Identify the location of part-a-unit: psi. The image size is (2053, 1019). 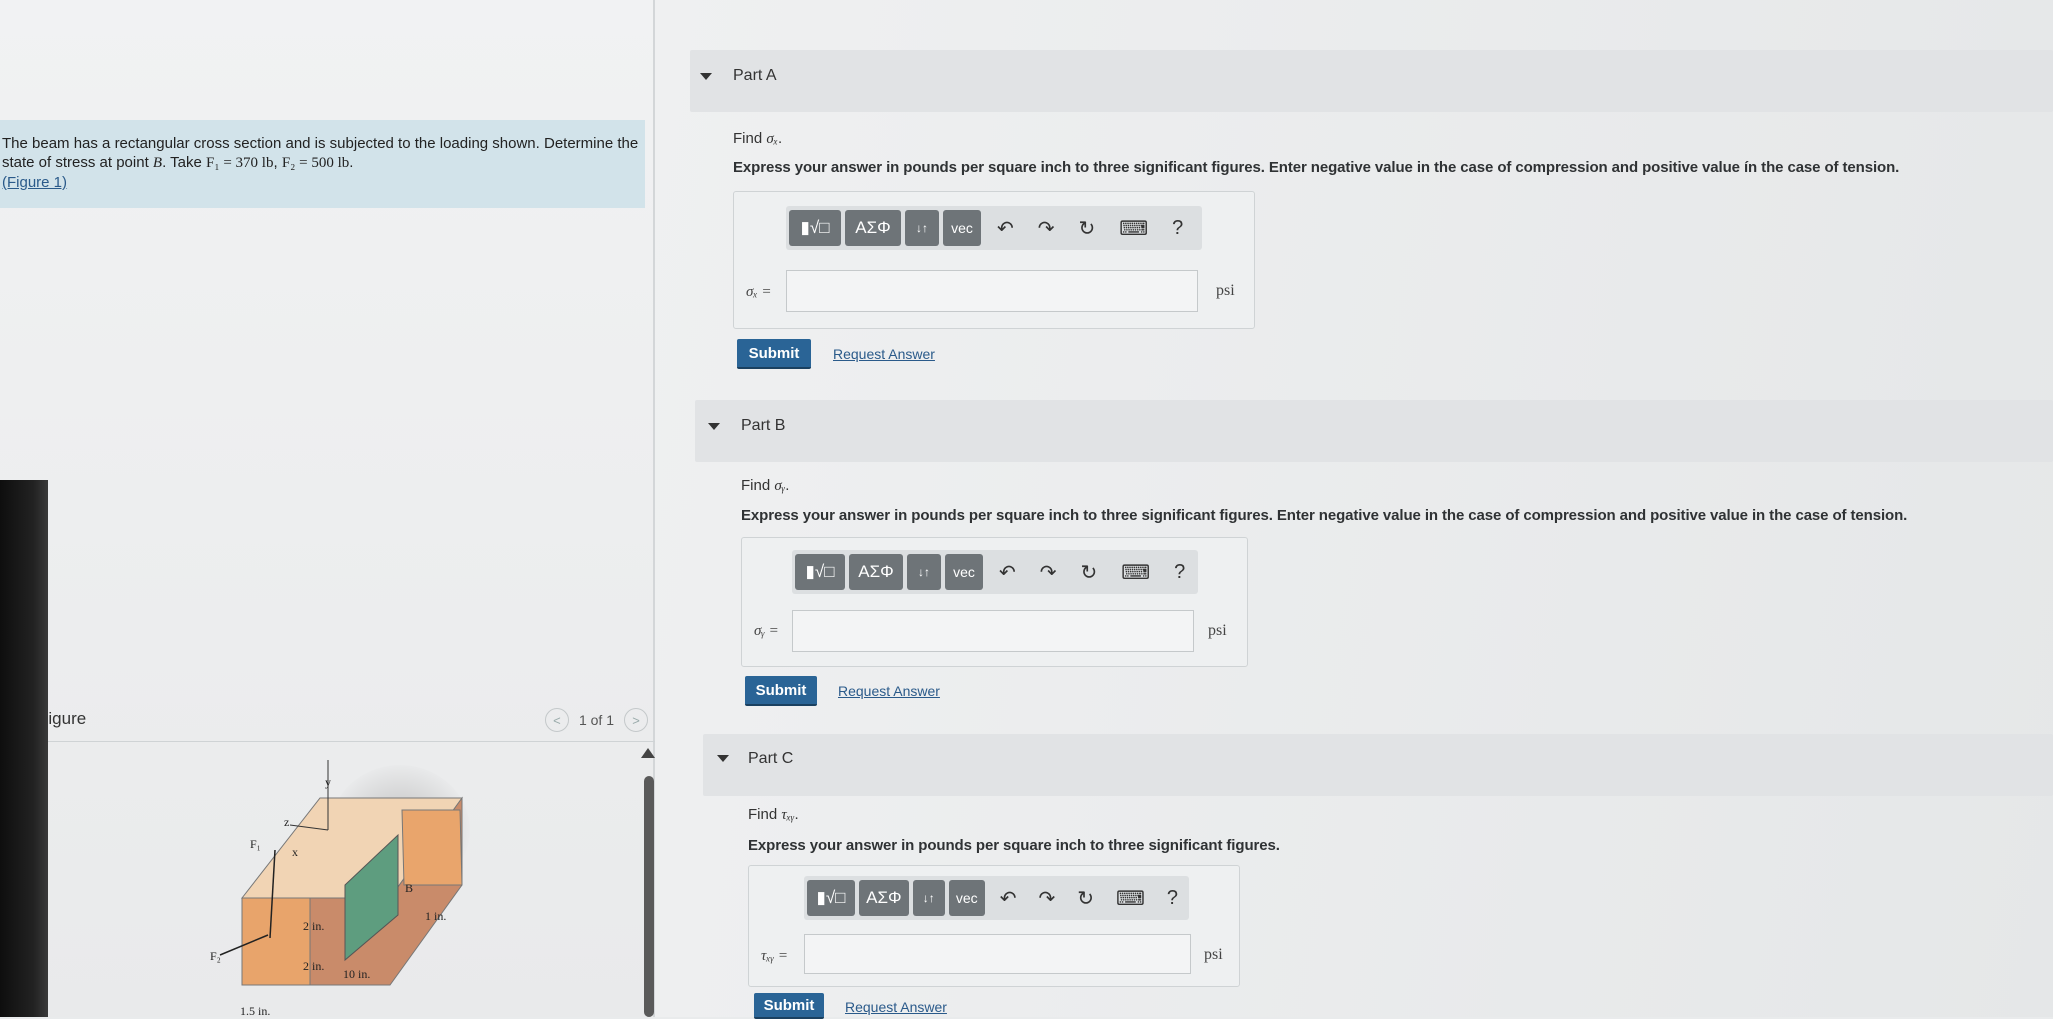
(1225, 290).